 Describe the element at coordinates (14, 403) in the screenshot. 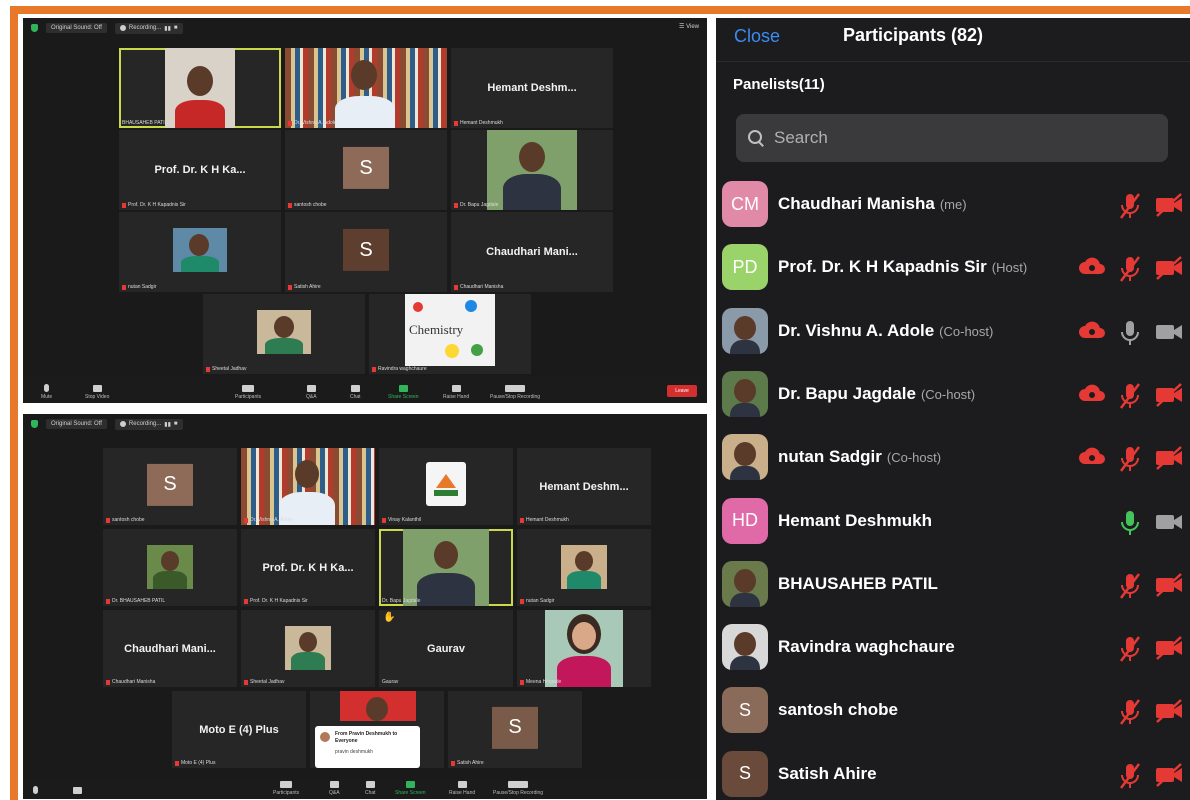

I see `border-left` at that location.